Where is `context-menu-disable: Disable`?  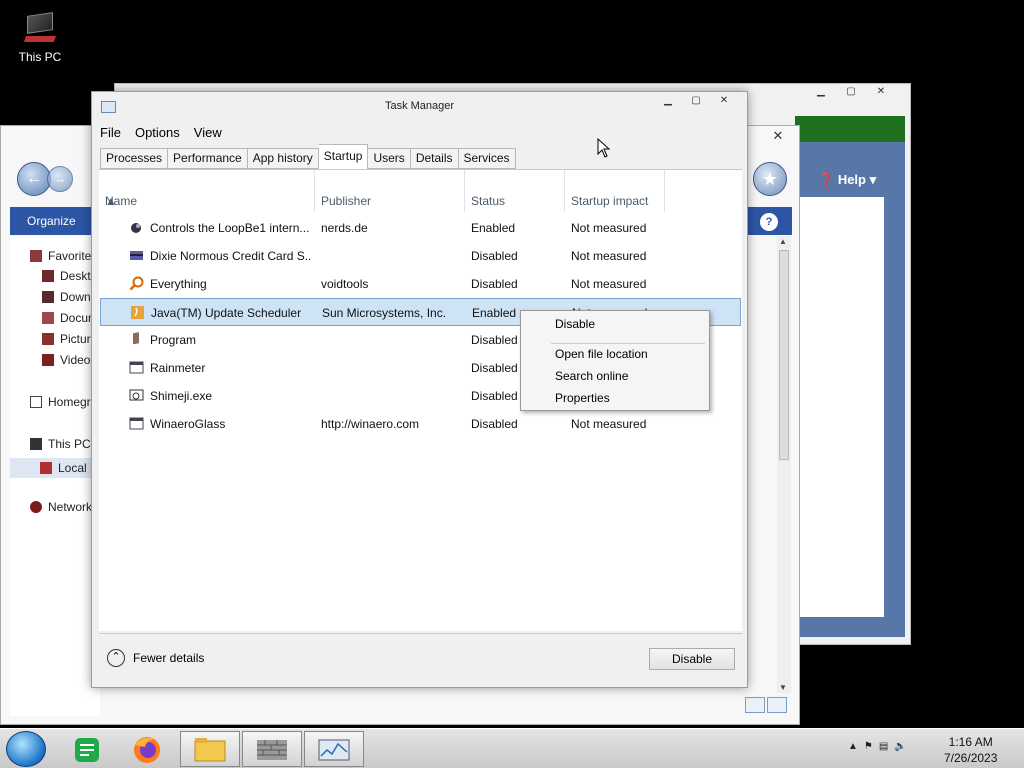
context-menu-disable: Disable is located at coordinates (575, 324).